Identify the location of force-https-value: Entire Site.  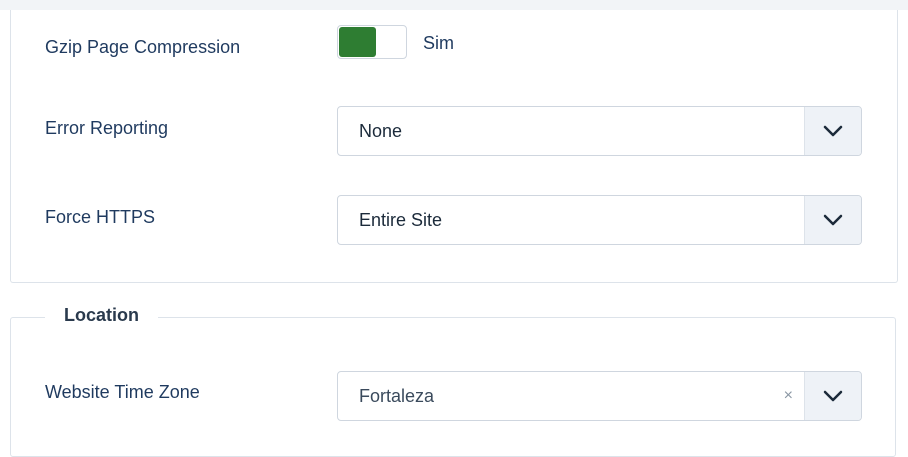
(401, 220).